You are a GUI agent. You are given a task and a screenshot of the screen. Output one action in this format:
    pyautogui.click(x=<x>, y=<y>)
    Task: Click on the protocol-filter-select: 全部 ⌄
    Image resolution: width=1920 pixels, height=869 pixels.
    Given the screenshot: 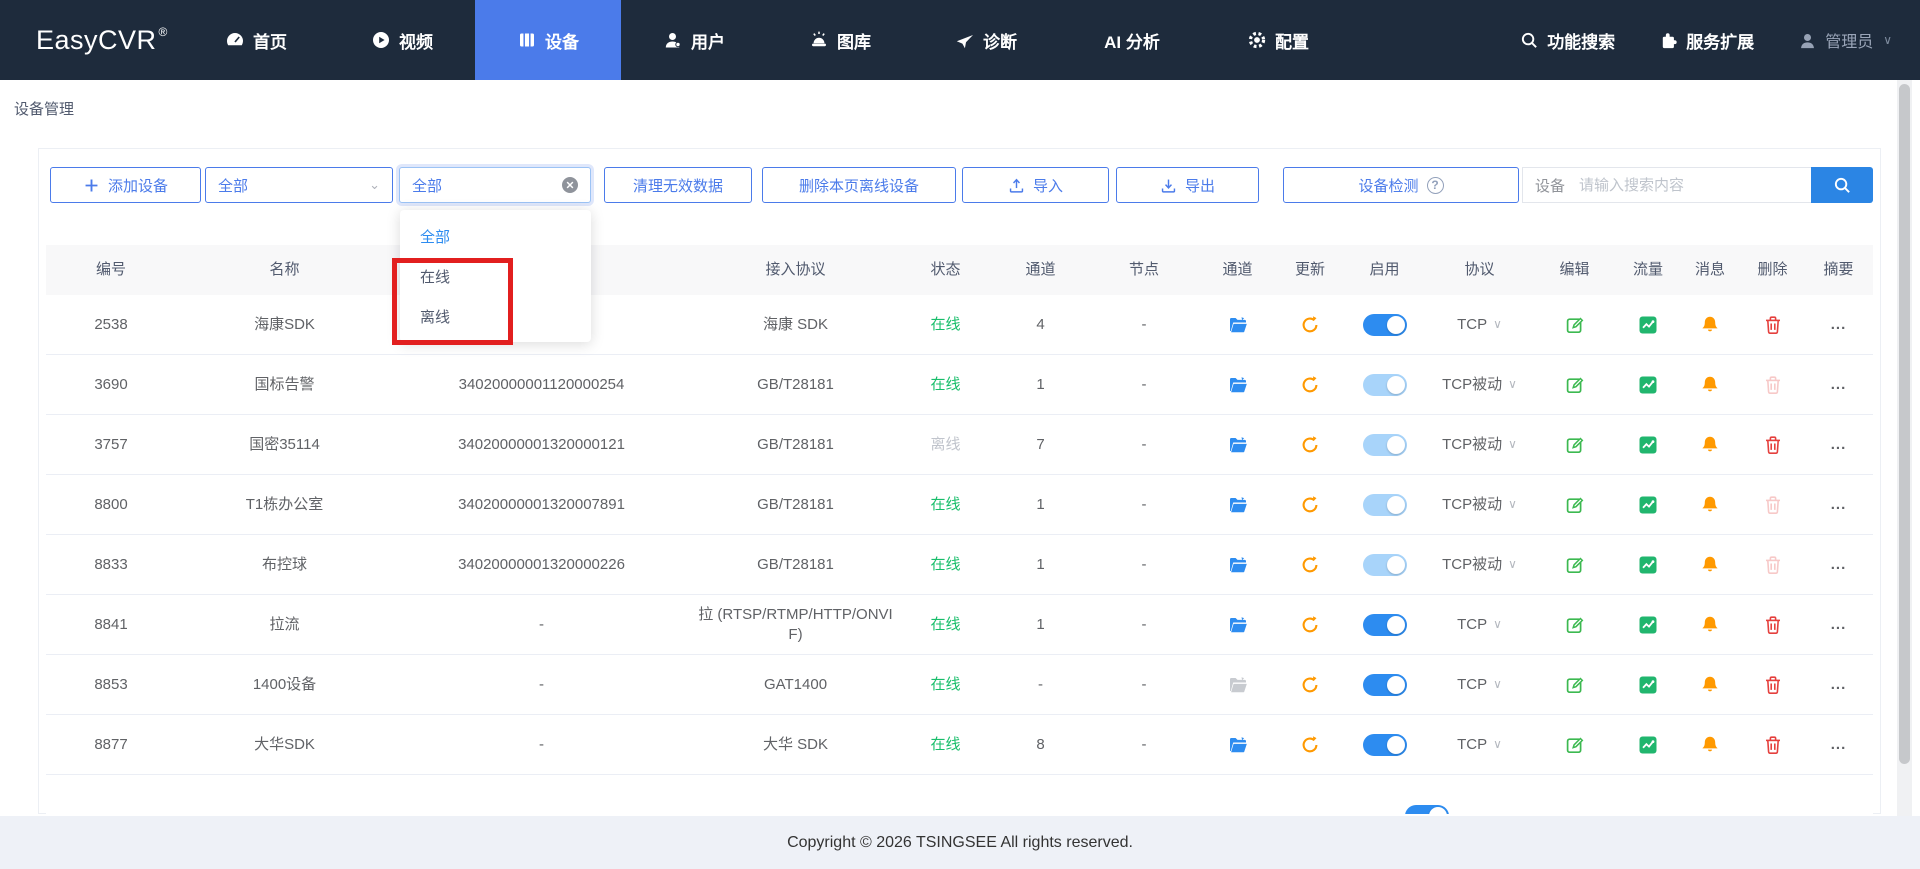 What is the action you would take?
    pyautogui.click(x=299, y=185)
    